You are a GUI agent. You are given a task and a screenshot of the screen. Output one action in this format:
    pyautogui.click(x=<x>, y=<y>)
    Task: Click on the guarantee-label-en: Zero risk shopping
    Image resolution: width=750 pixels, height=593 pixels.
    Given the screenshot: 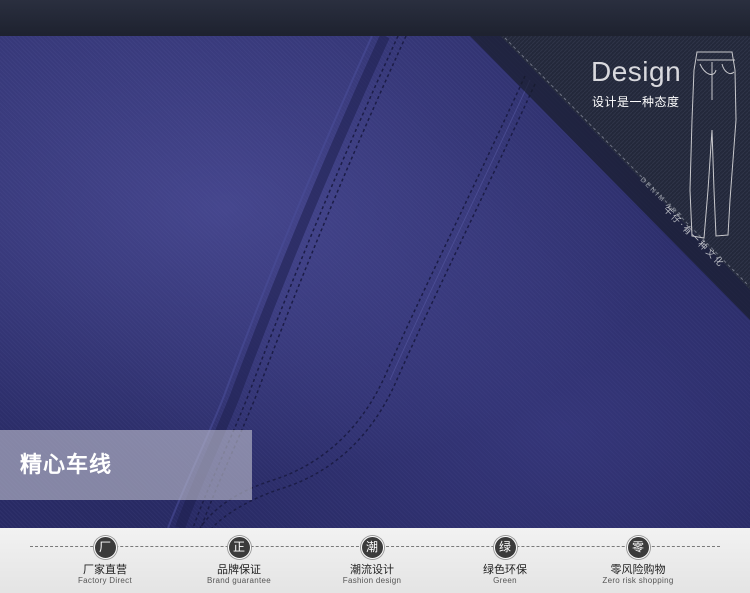 What is the action you would take?
    pyautogui.click(x=638, y=580)
    